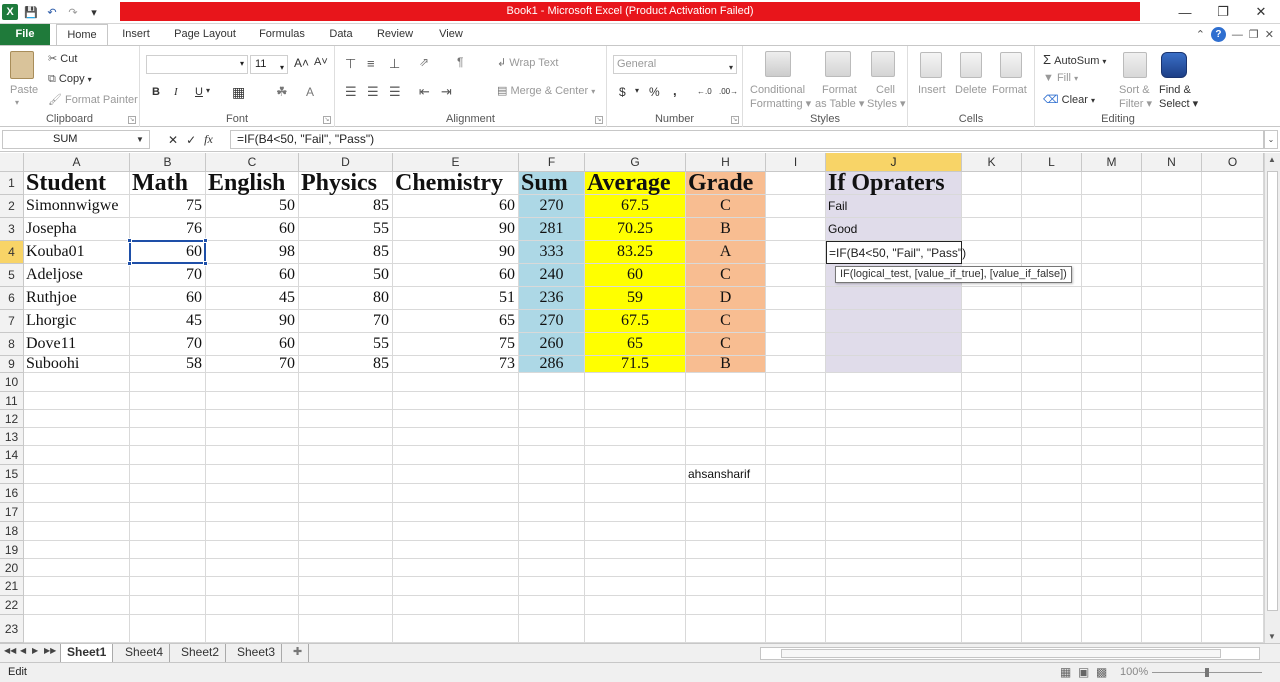 The height and width of the screenshot is (682, 1280). I want to click on cell-g10, so click(635, 382).